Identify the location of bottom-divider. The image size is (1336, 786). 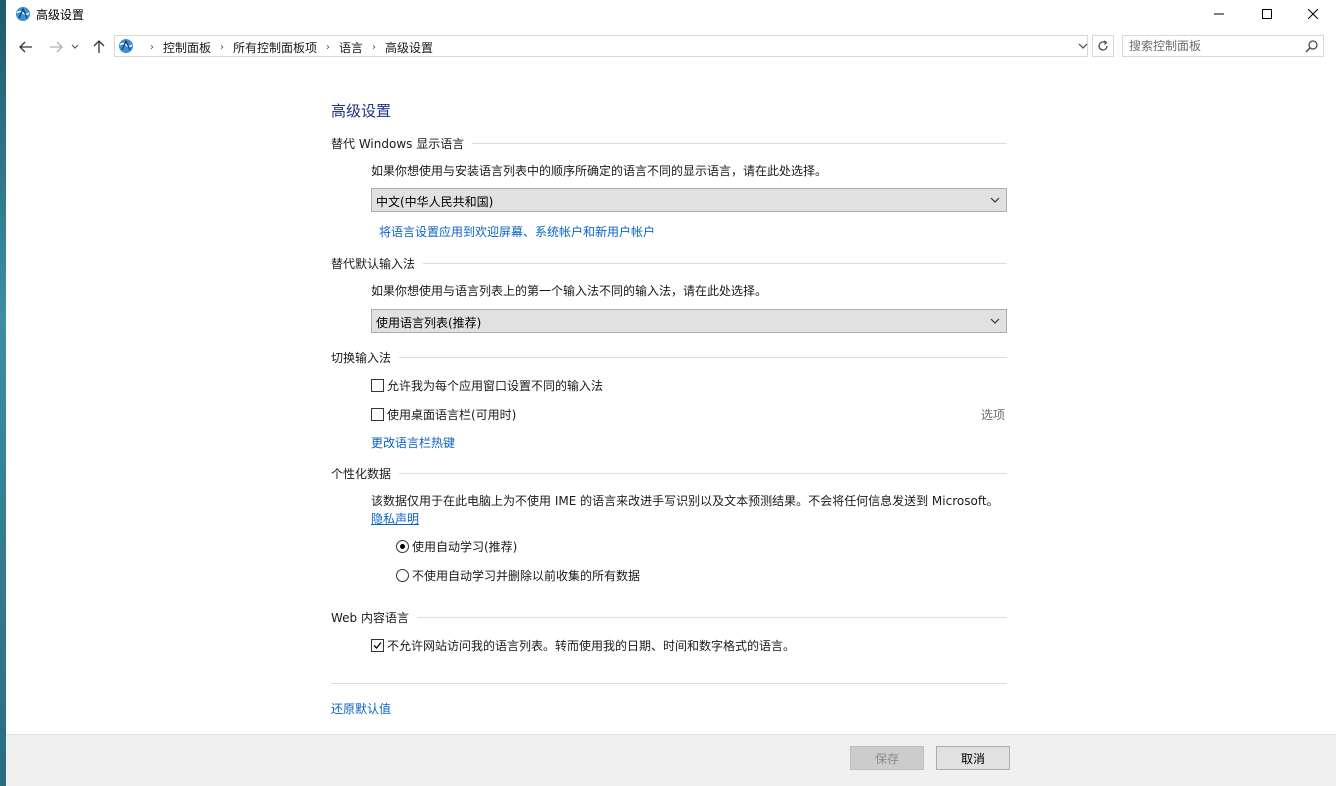
(669, 683).